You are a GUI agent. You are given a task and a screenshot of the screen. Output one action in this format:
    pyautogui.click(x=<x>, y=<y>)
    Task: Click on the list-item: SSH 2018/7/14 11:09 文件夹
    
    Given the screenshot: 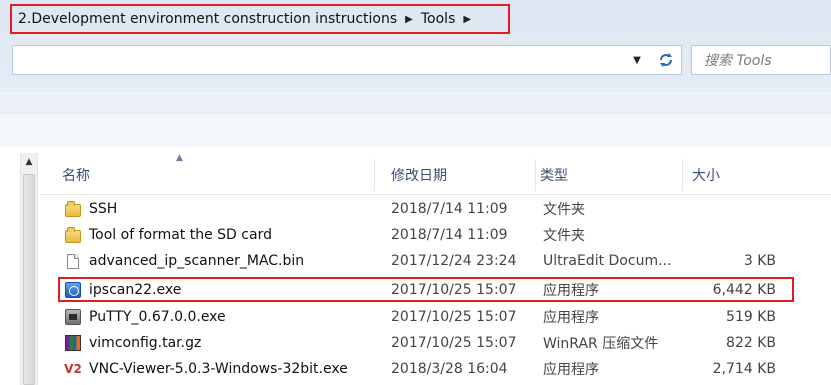 What is the action you would take?
    pyautogui.click(x=427, y=209)
    